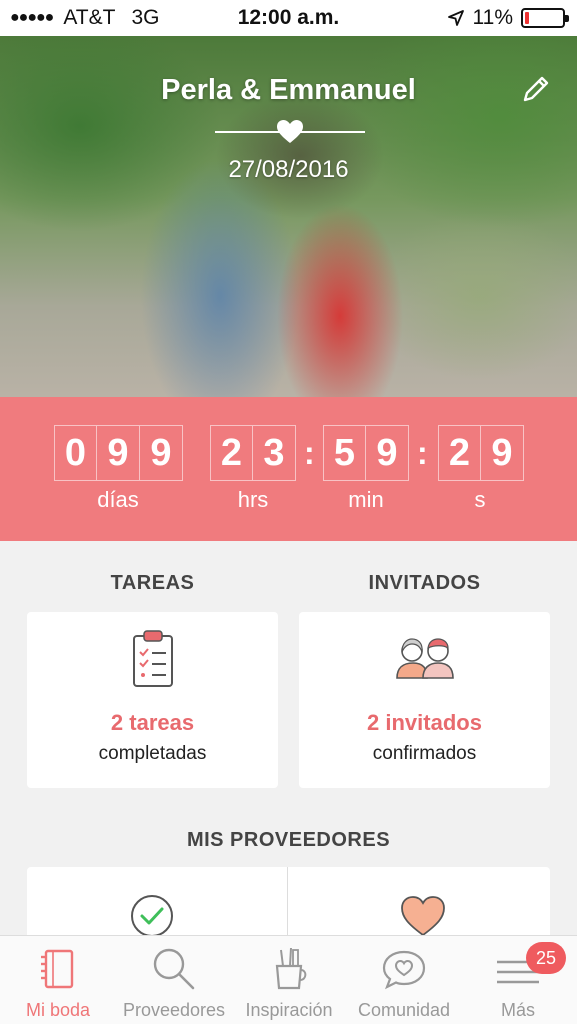 Image resolution: width=577 pixels, height=1024 pixels. I want to click on notification-badge: 25, so click(546, 958).